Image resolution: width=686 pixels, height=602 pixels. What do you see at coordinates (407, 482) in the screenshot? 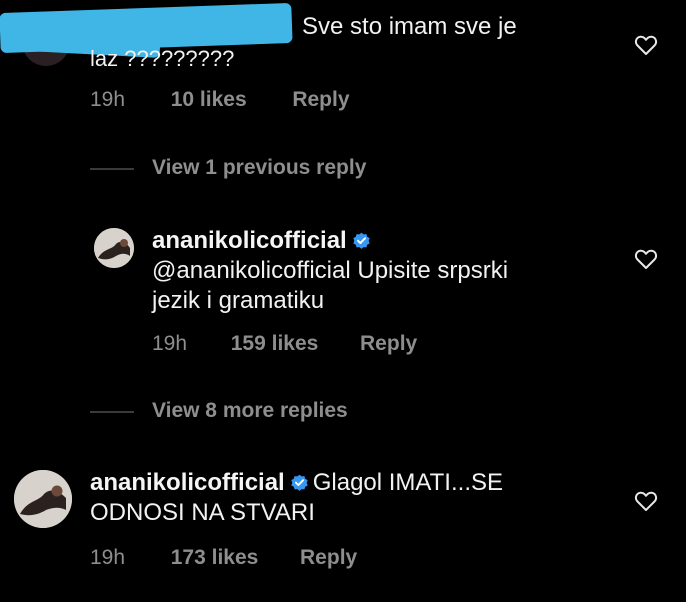
I see `comment-text: Glagol IMATI...SE` at bounding box center [407, 482].